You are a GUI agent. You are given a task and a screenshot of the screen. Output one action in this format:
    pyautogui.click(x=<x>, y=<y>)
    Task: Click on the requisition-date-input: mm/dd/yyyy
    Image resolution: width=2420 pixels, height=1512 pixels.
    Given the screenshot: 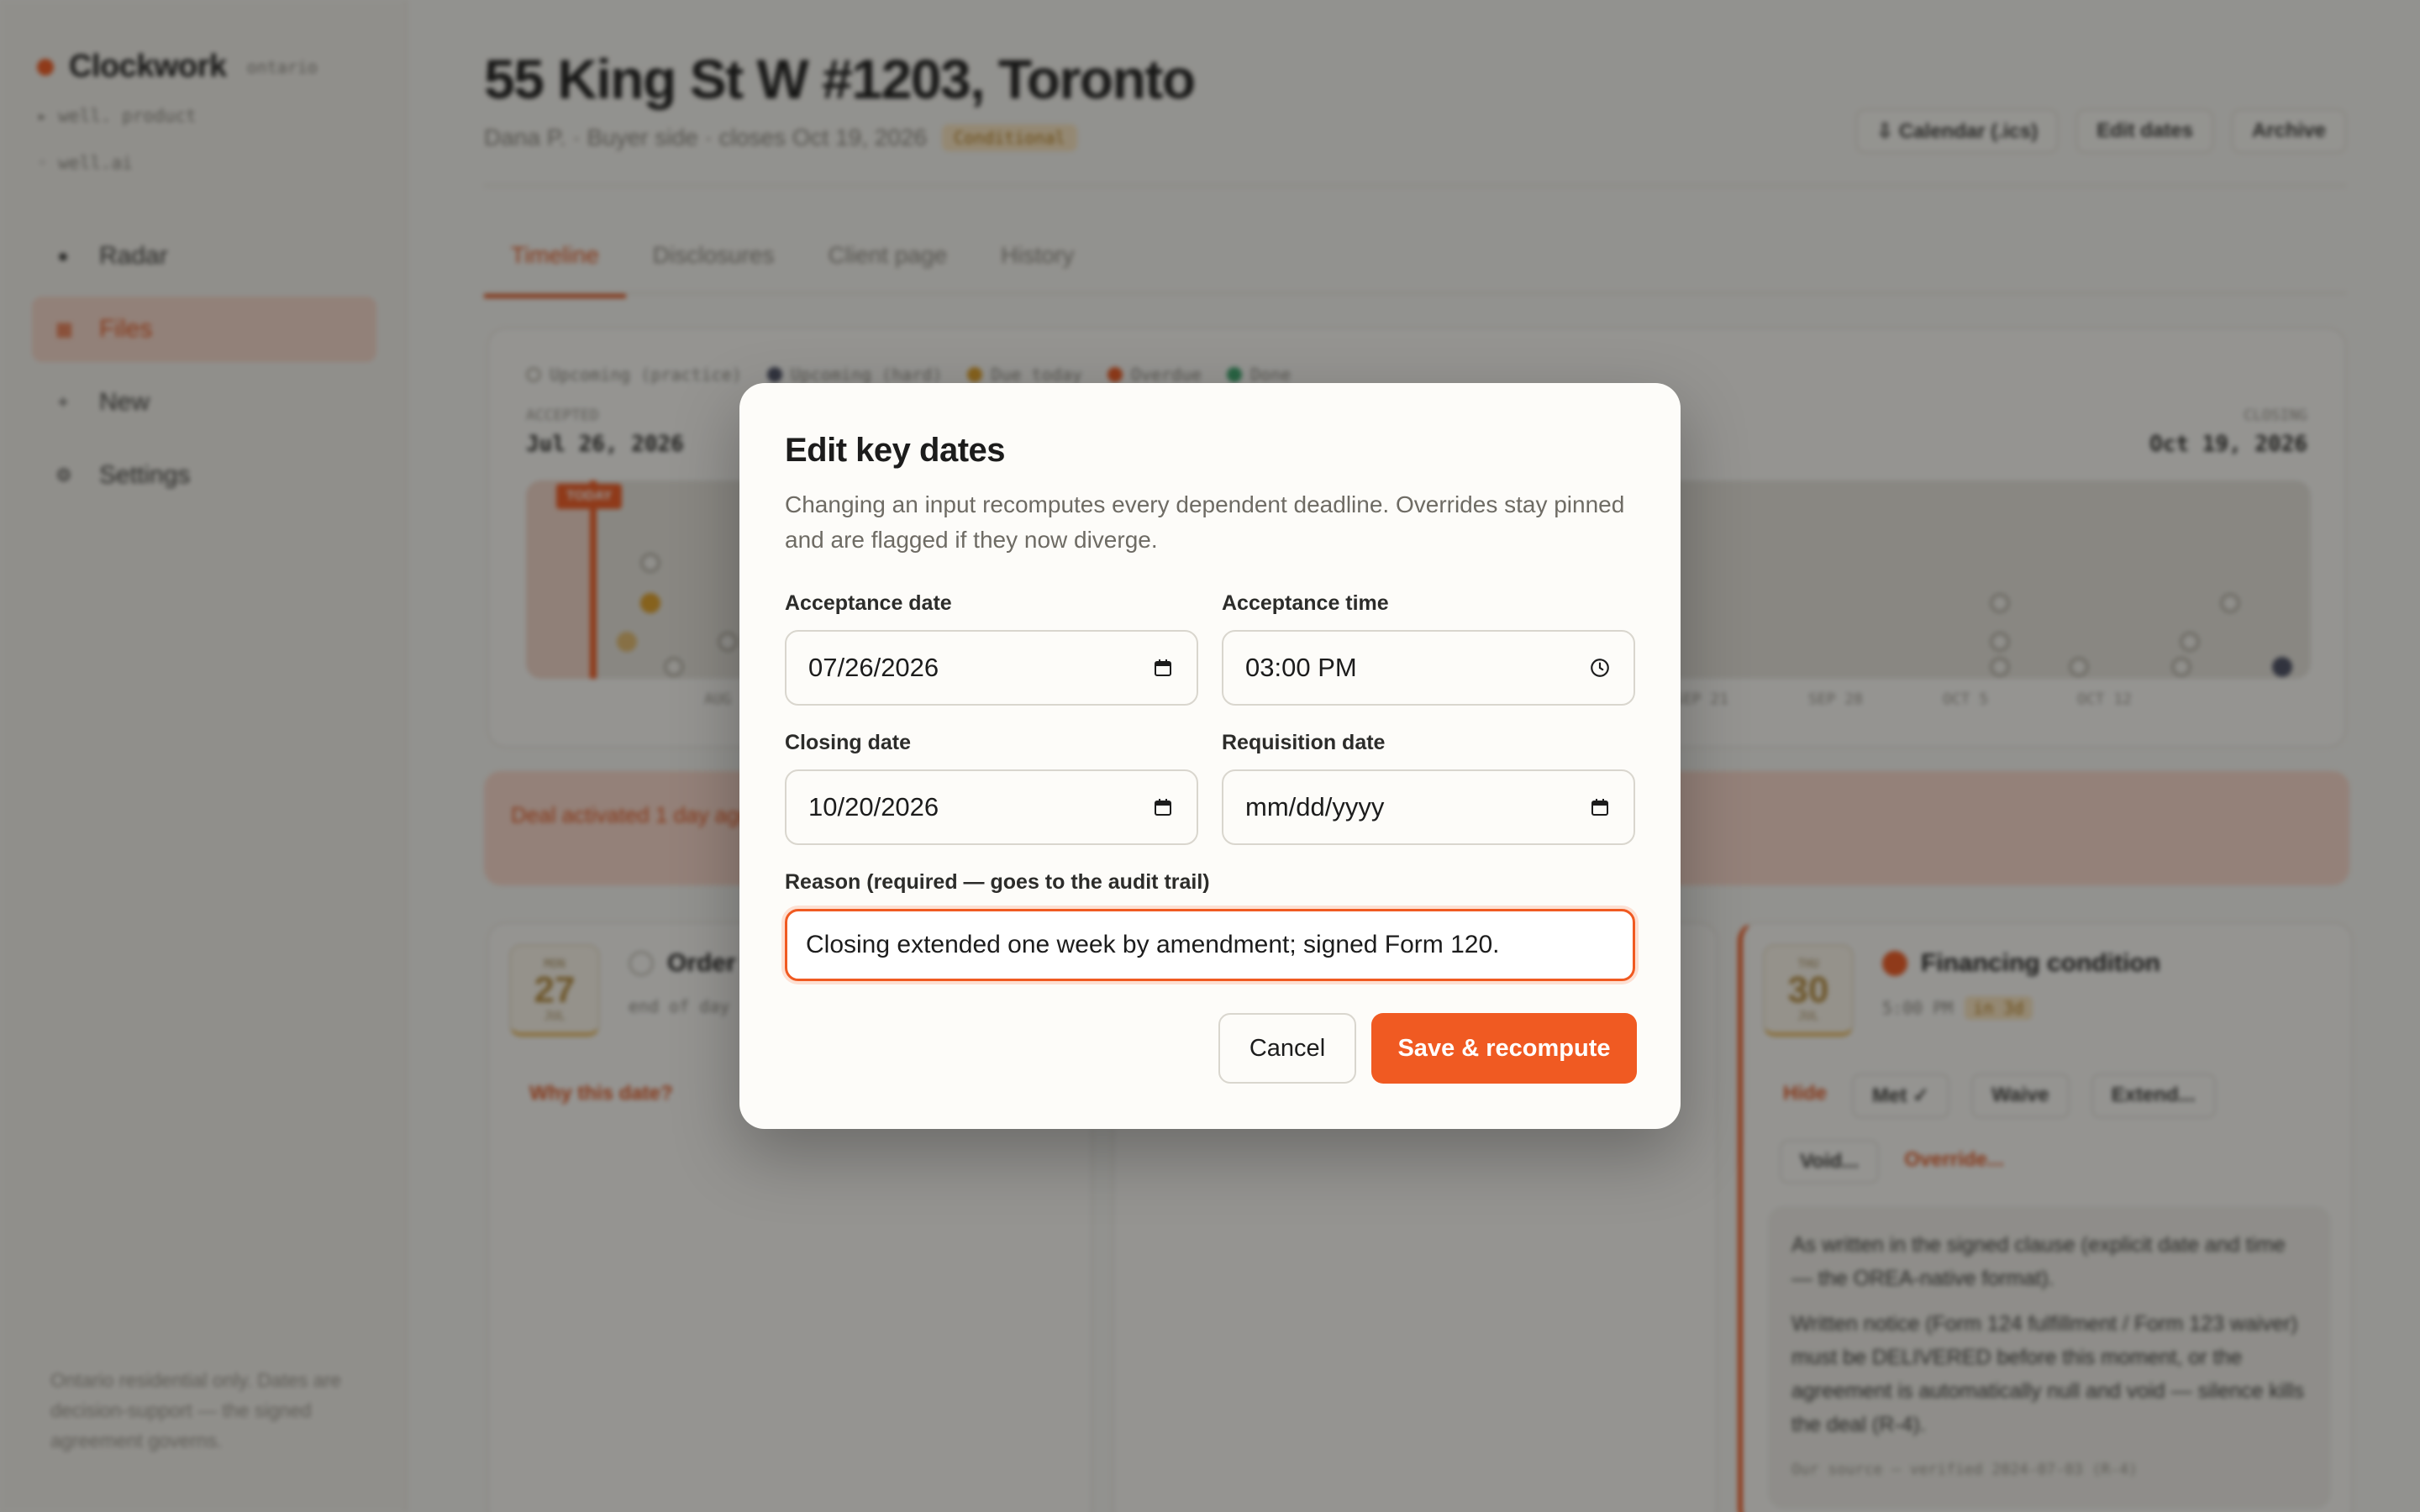 What is the action you would take?
    pyautogui.click(x=1428, y=807)
    